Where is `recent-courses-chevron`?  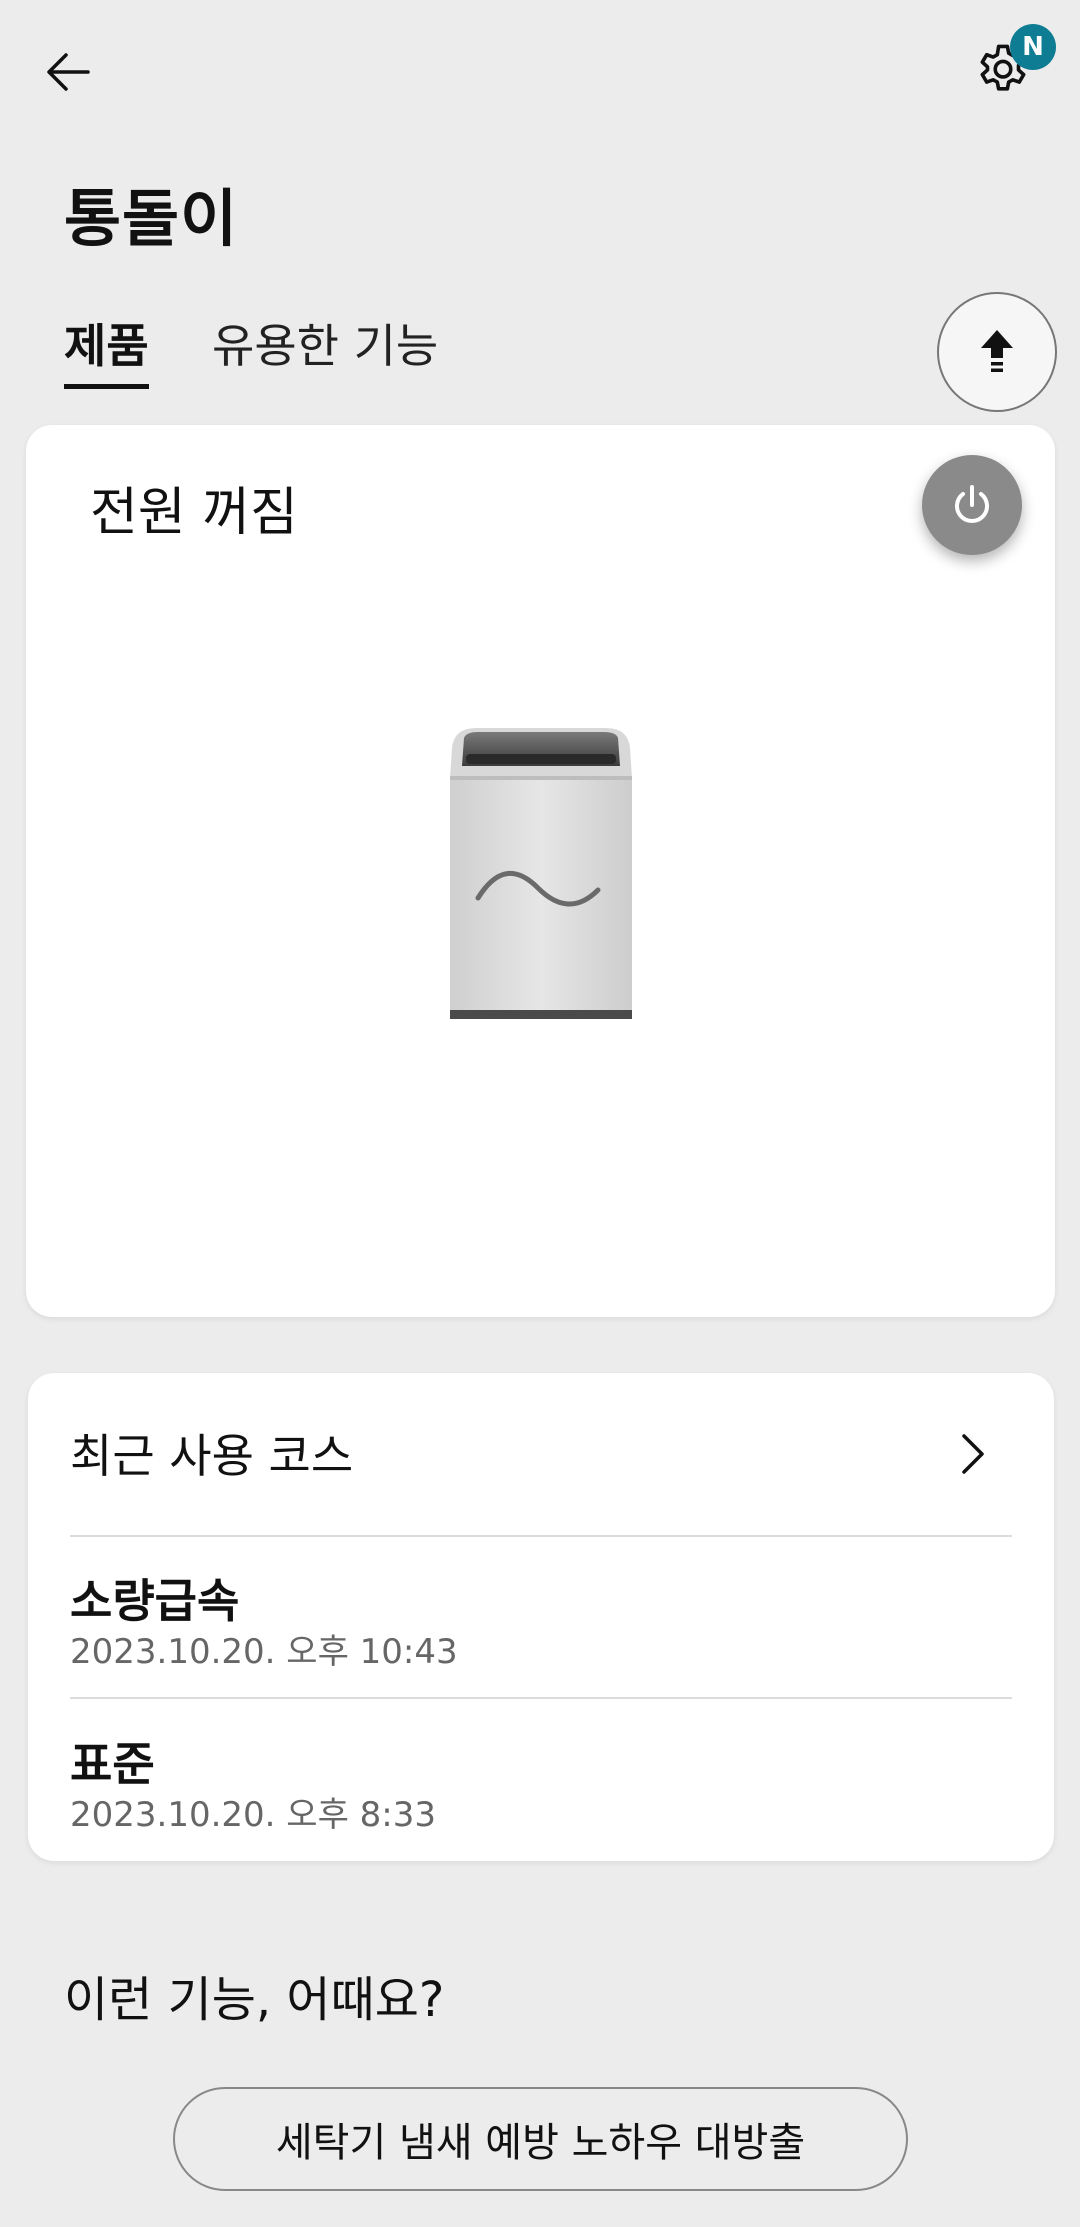
recent-courses-chevron is located at coordinates (972, 1454).